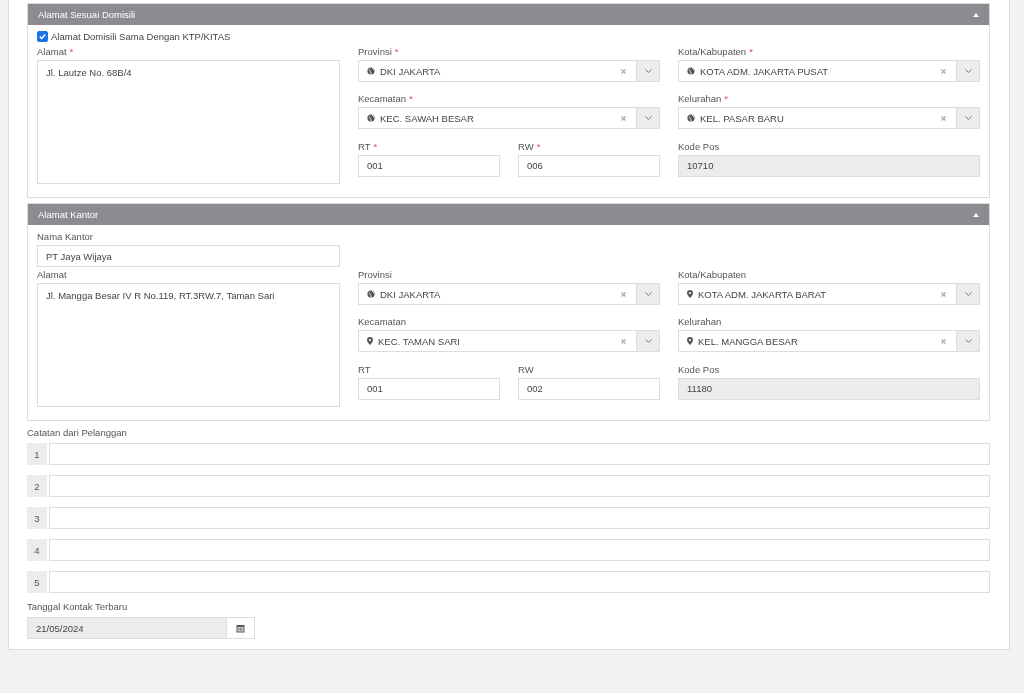 This screenshot has height=693, width=1024. Describe the element at coordinates (829, 294) in the screenshot. I see `select-field: KOTA ADM. JAKARTA BARAT` at that location.